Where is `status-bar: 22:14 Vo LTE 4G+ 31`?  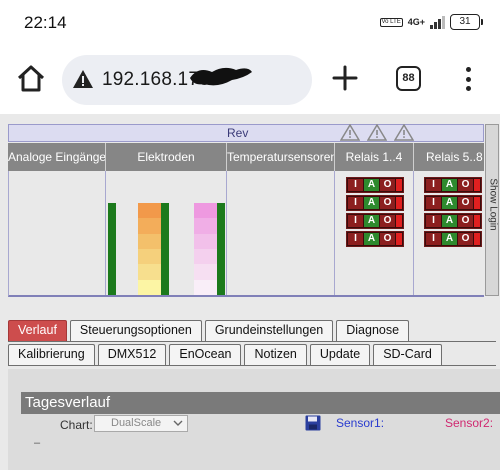 status-bar: 22:14 Vo LTE 4G+ 31 is located at coordinates (250, 23).